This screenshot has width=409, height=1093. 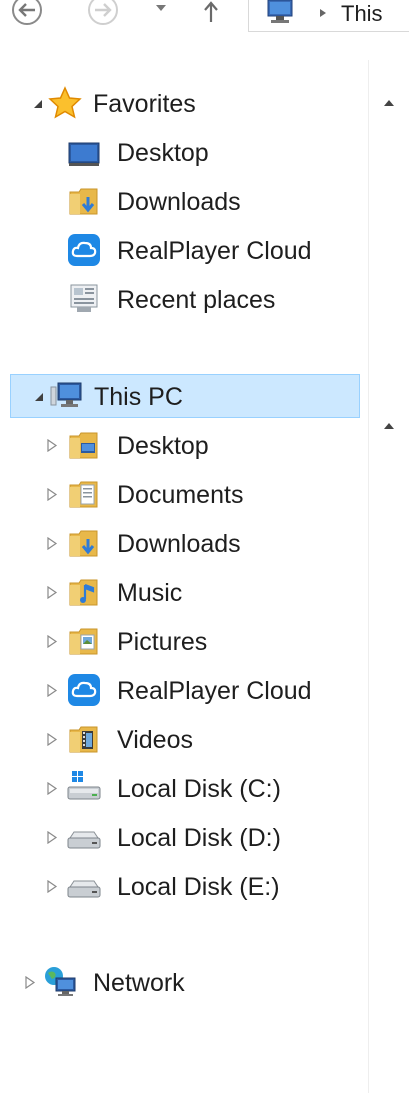 I want to click on tree-item-label: Pictures, so click(x=162, y=642).